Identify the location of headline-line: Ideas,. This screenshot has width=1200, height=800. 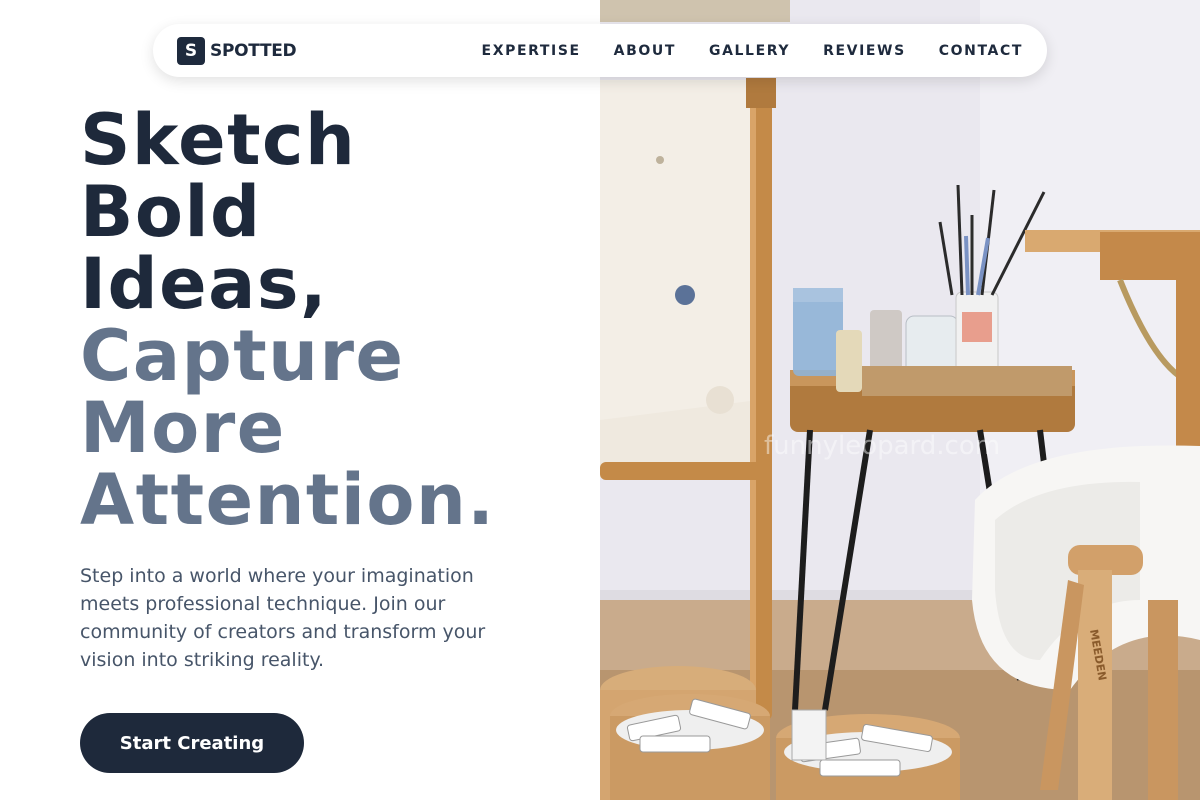
(204, 284).